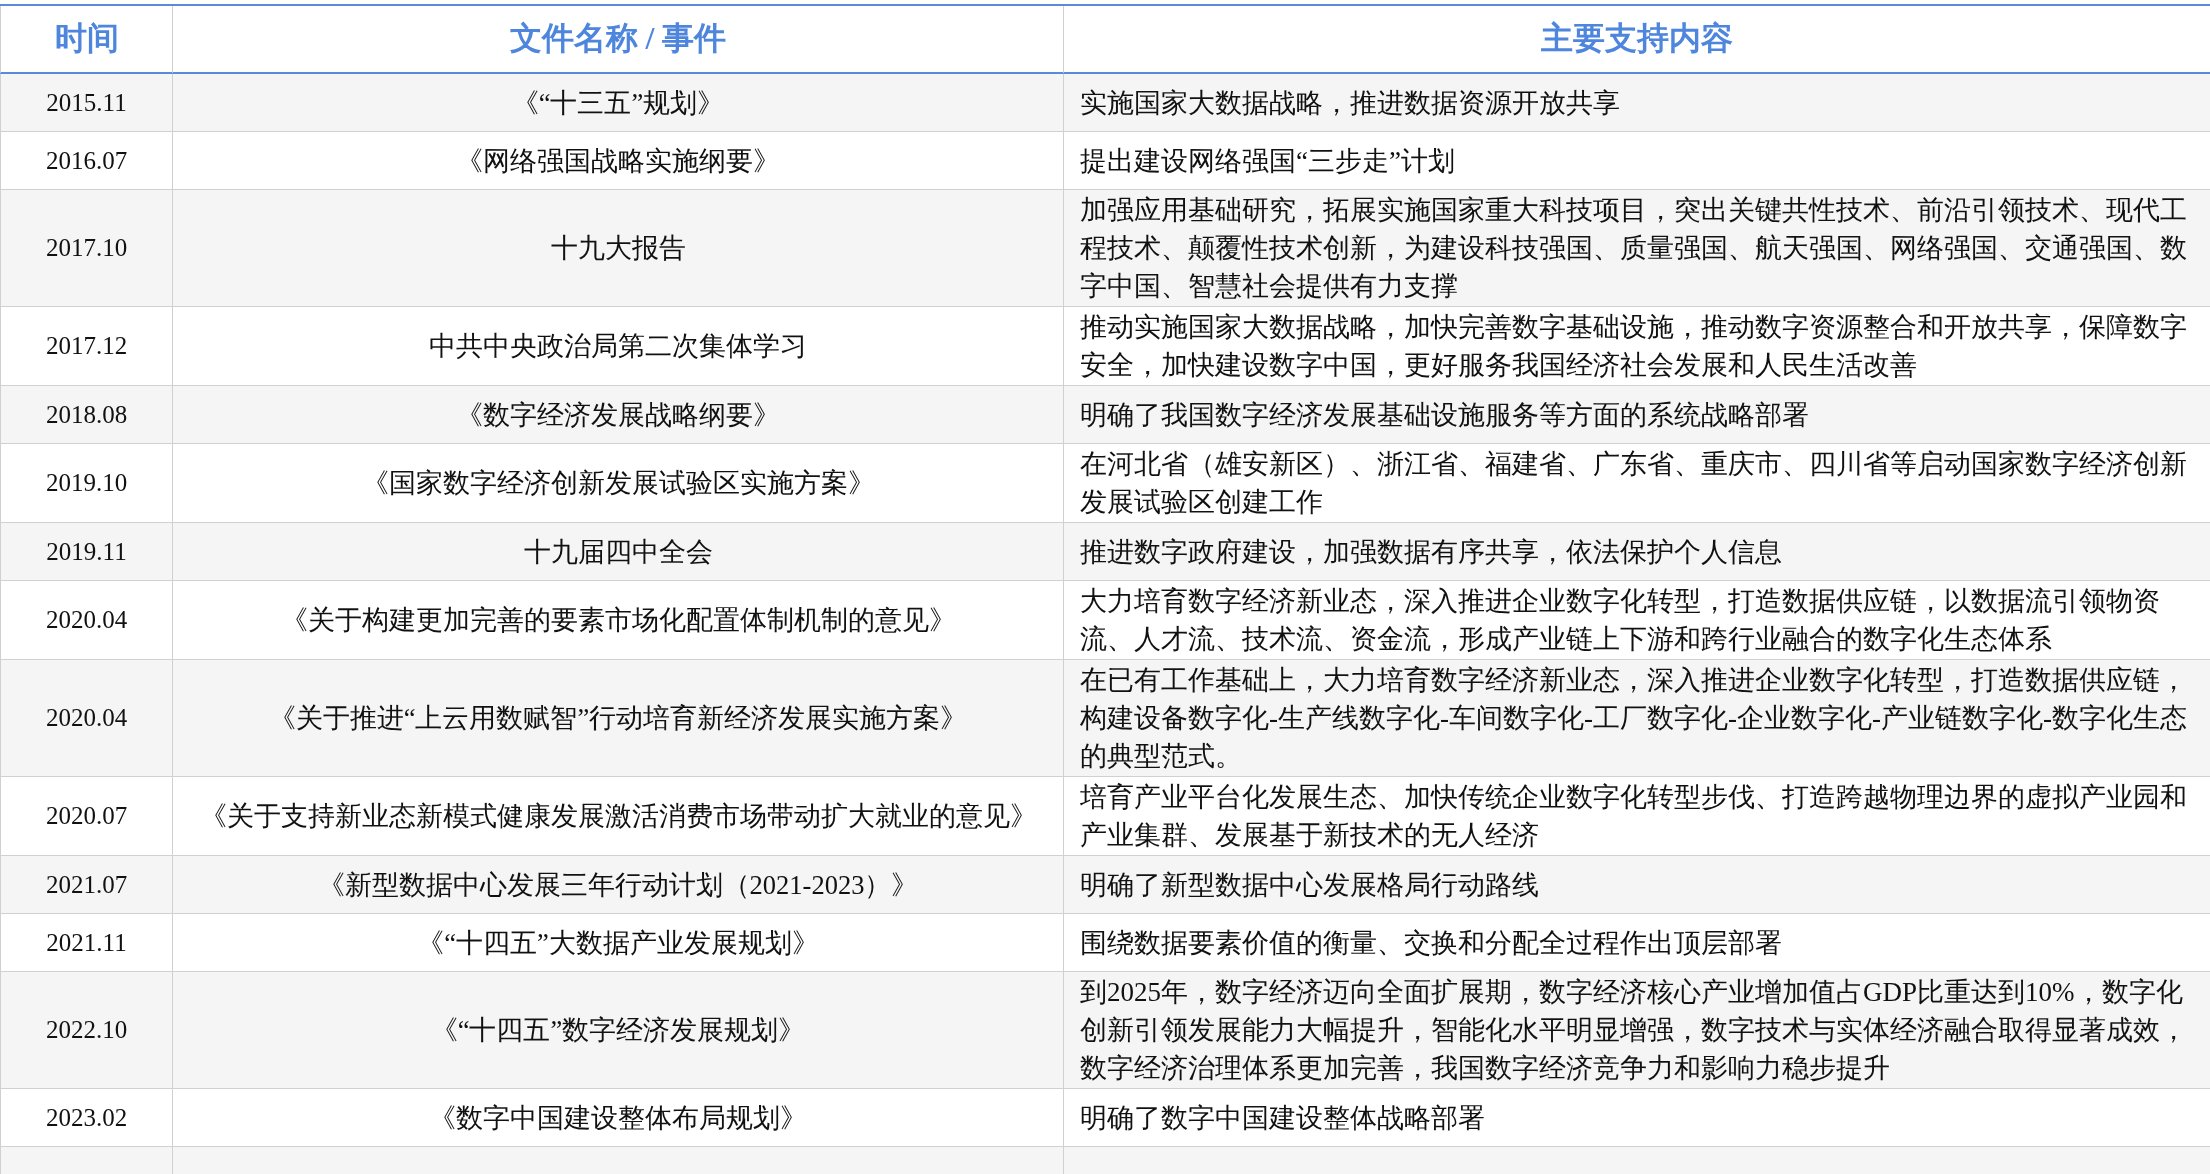  Describe the element at coordinates (1636, 1118) in the screenshot. I see `table-cell: 明确了数字中国建设整体战略部署` at that location.